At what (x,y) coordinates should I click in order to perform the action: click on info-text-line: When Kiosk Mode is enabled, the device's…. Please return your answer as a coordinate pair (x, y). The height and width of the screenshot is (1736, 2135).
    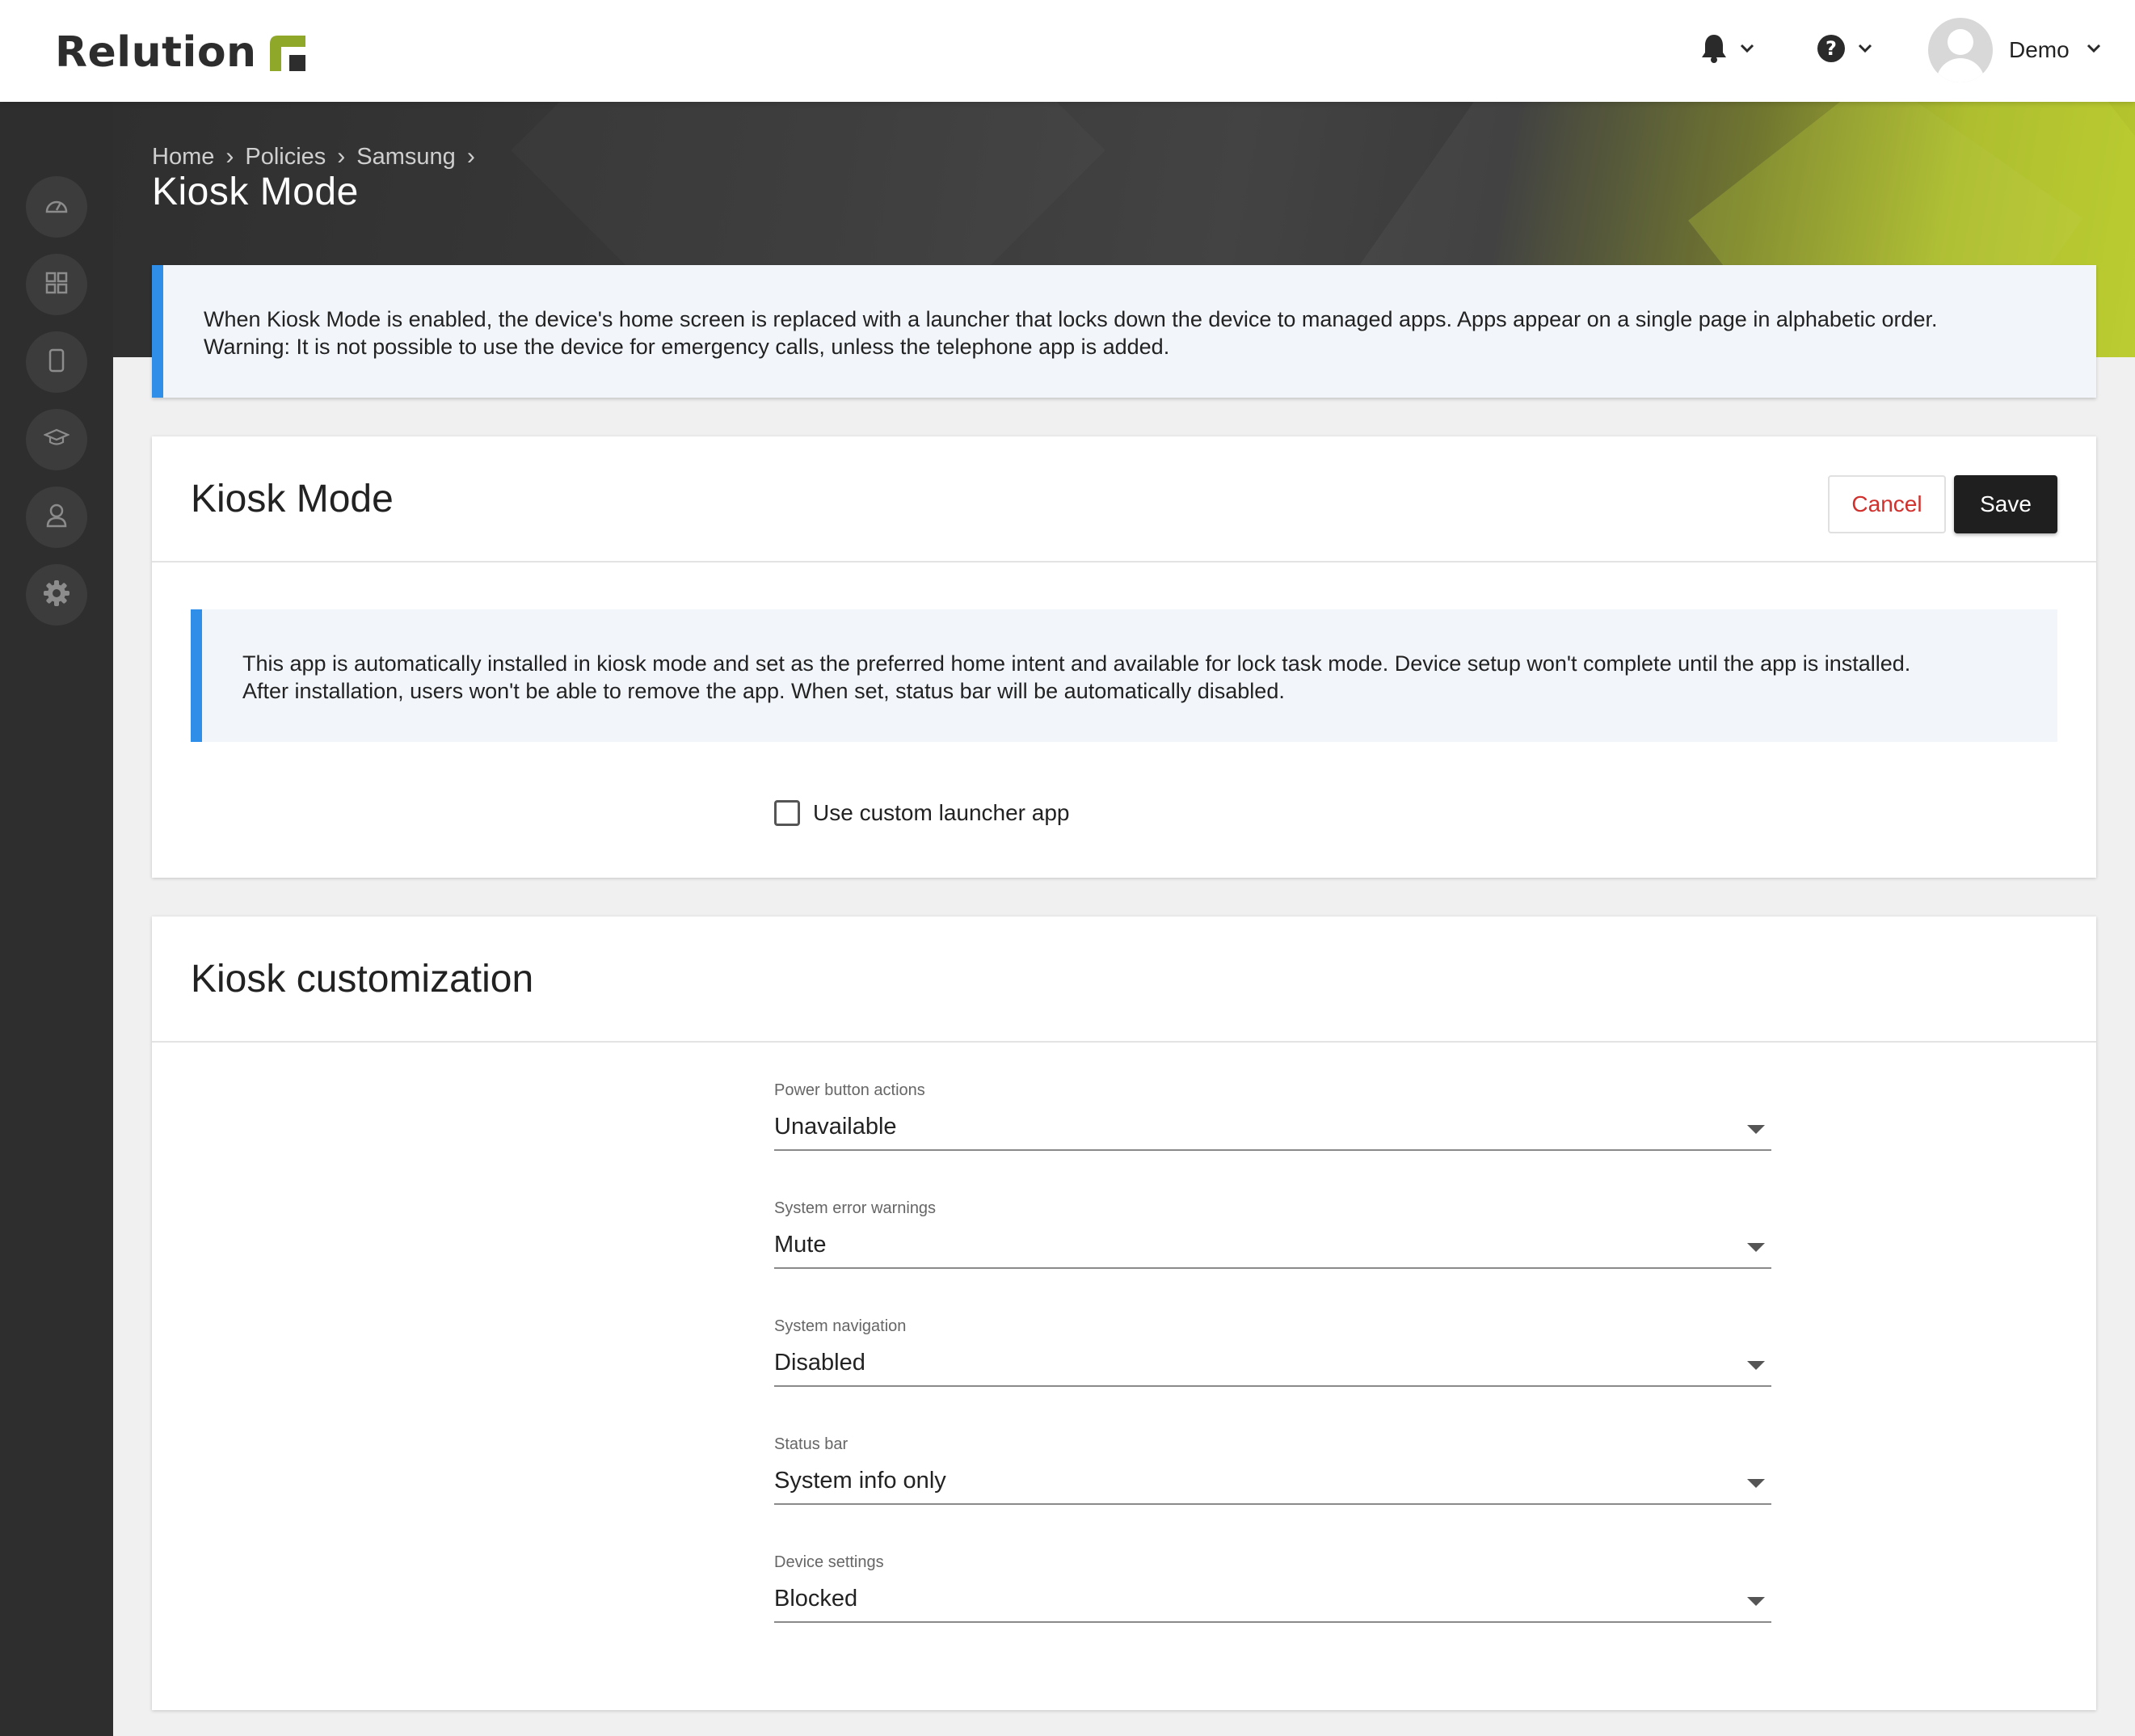
    Looking at the image, I should click on (1071, 319).